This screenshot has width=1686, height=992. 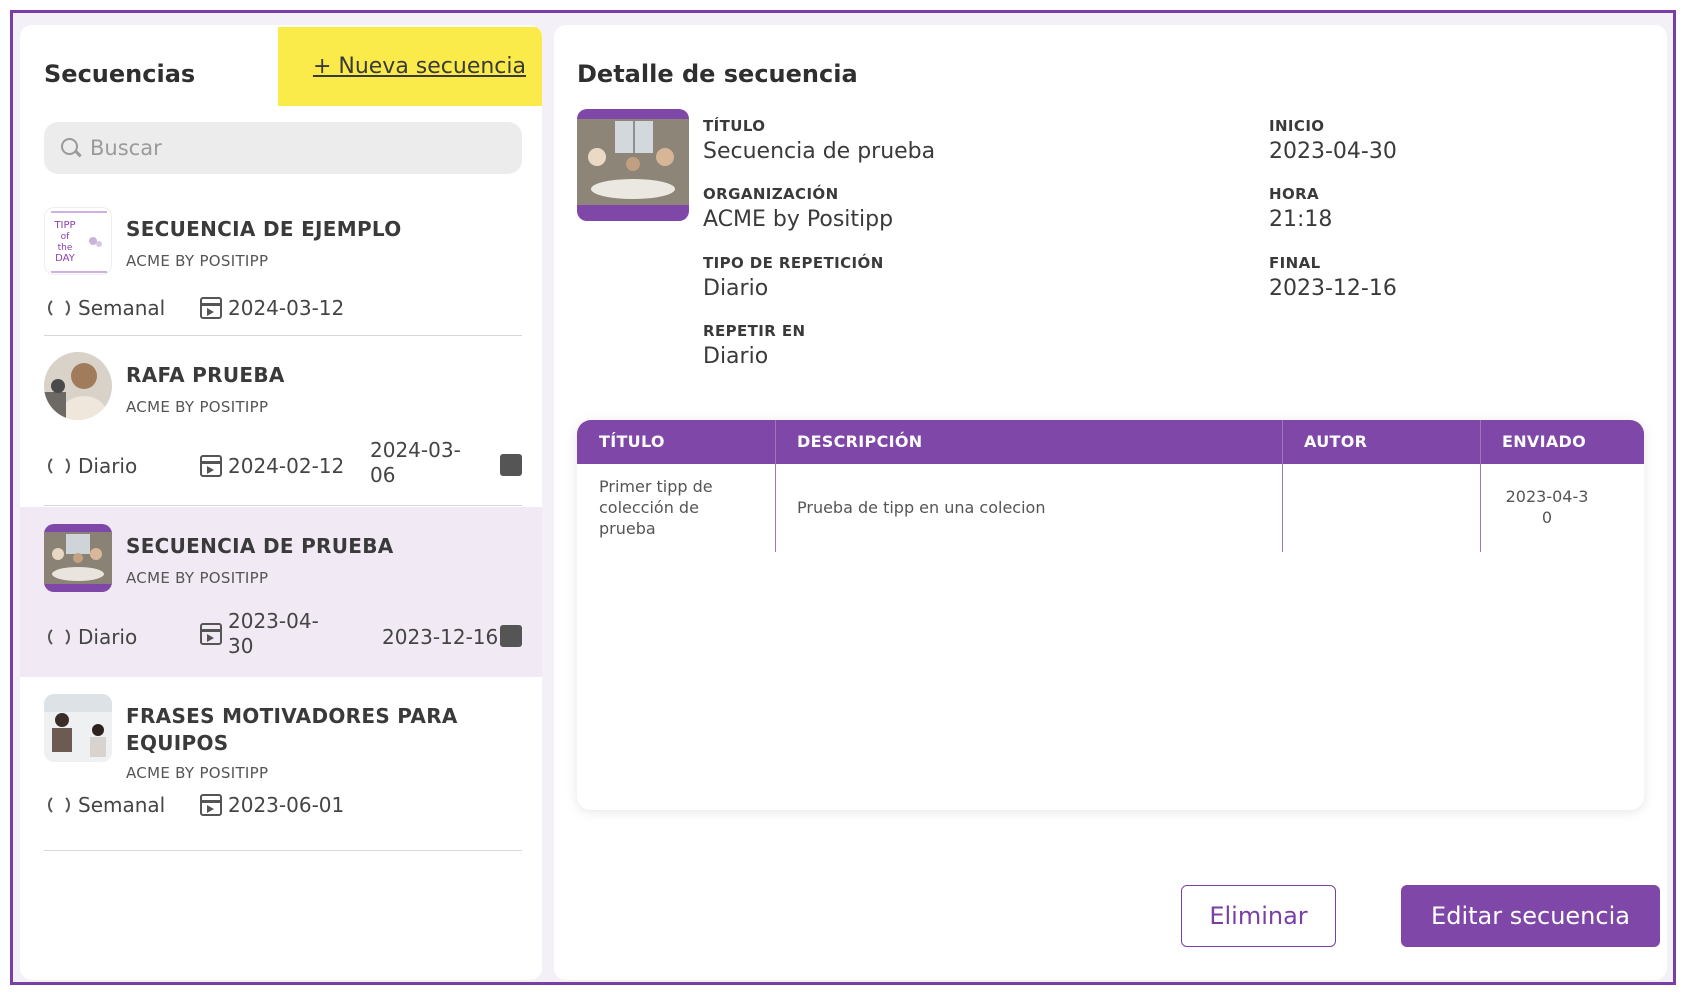 What do you see at coordinates (771, 194) in the screenshot?
I see `organization-label: ORGANIZACIÓN` at bounding box center [771, 194].